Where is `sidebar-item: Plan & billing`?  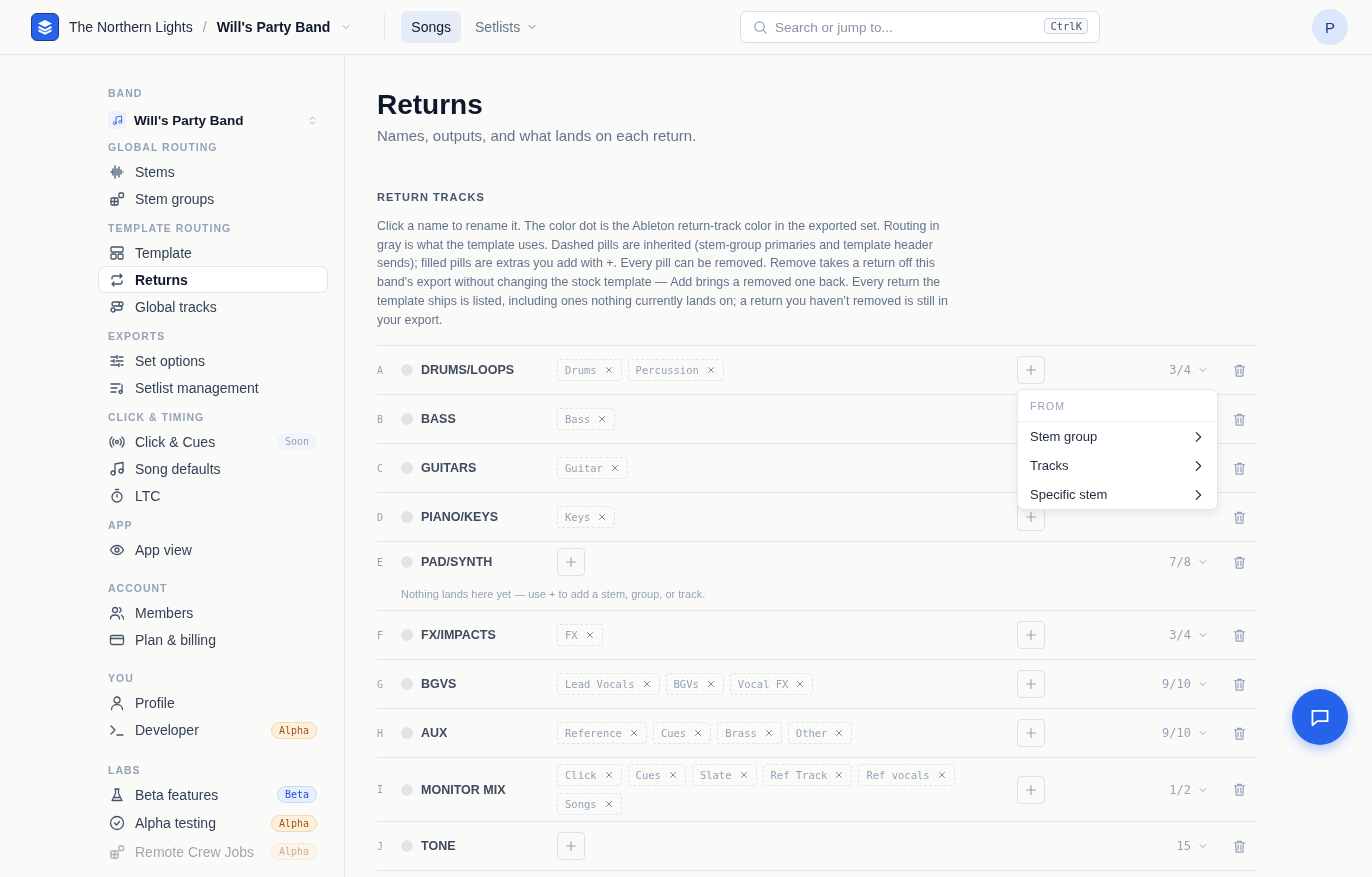 sidebar-item: Plan & billing is located at coordinates (213, 639).